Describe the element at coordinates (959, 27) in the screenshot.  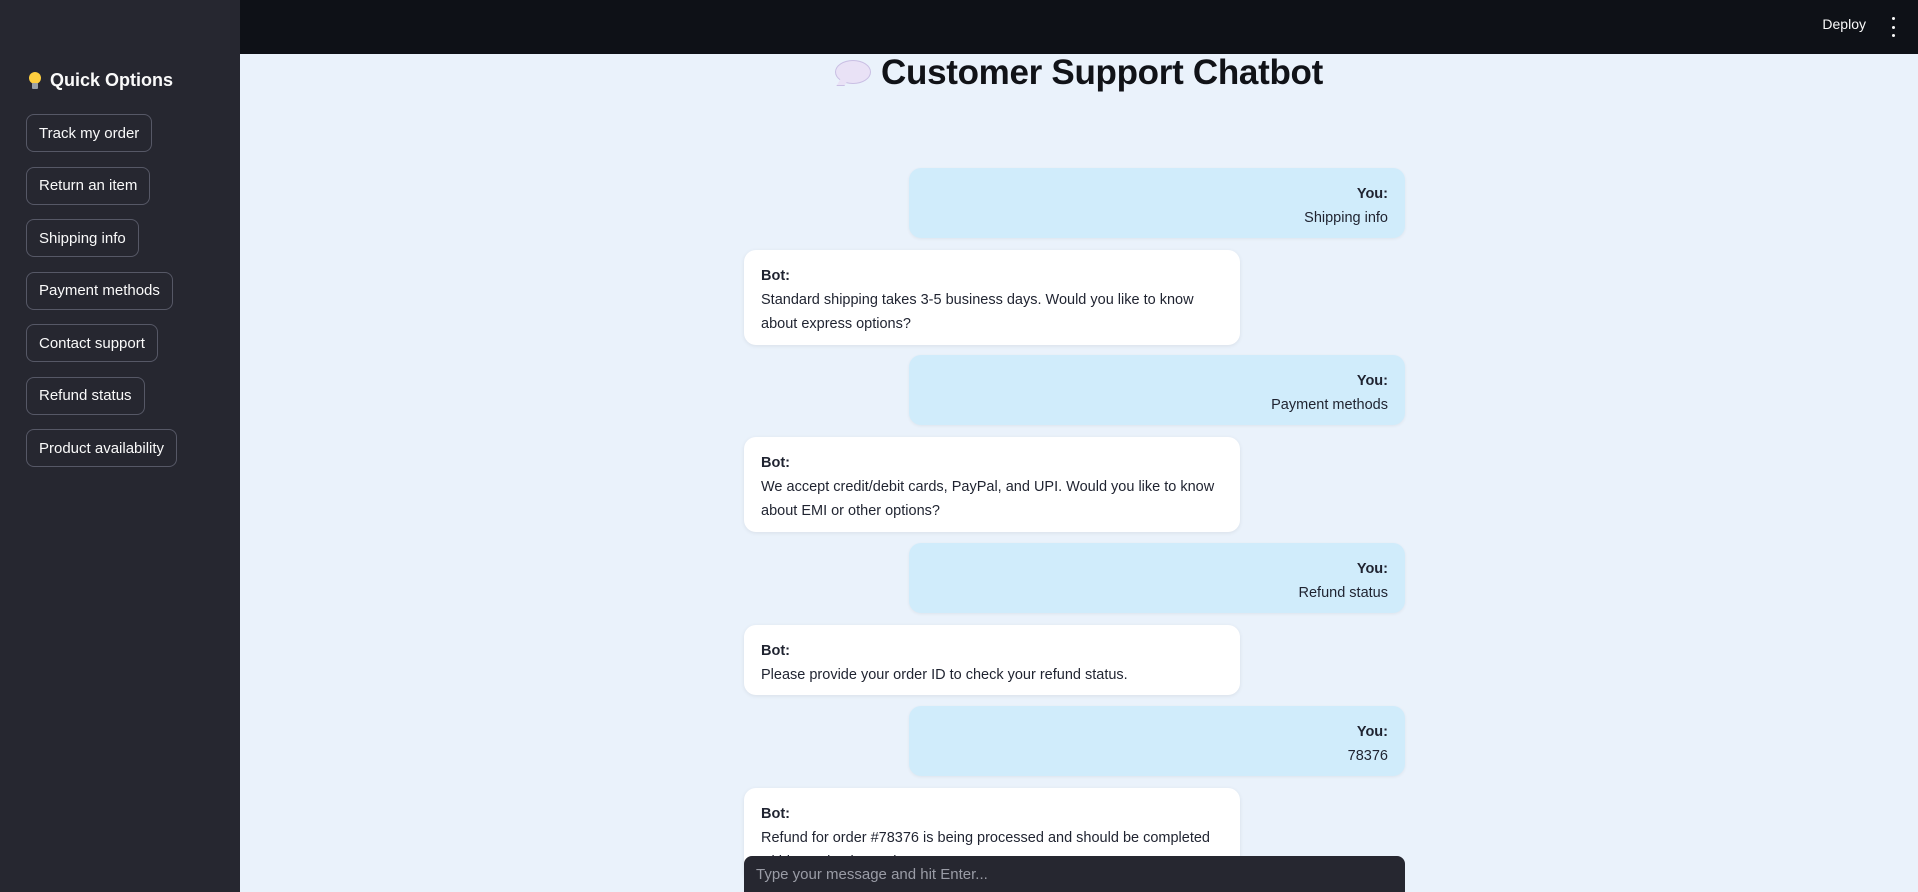
I see `top-header: Deploy` at that location.